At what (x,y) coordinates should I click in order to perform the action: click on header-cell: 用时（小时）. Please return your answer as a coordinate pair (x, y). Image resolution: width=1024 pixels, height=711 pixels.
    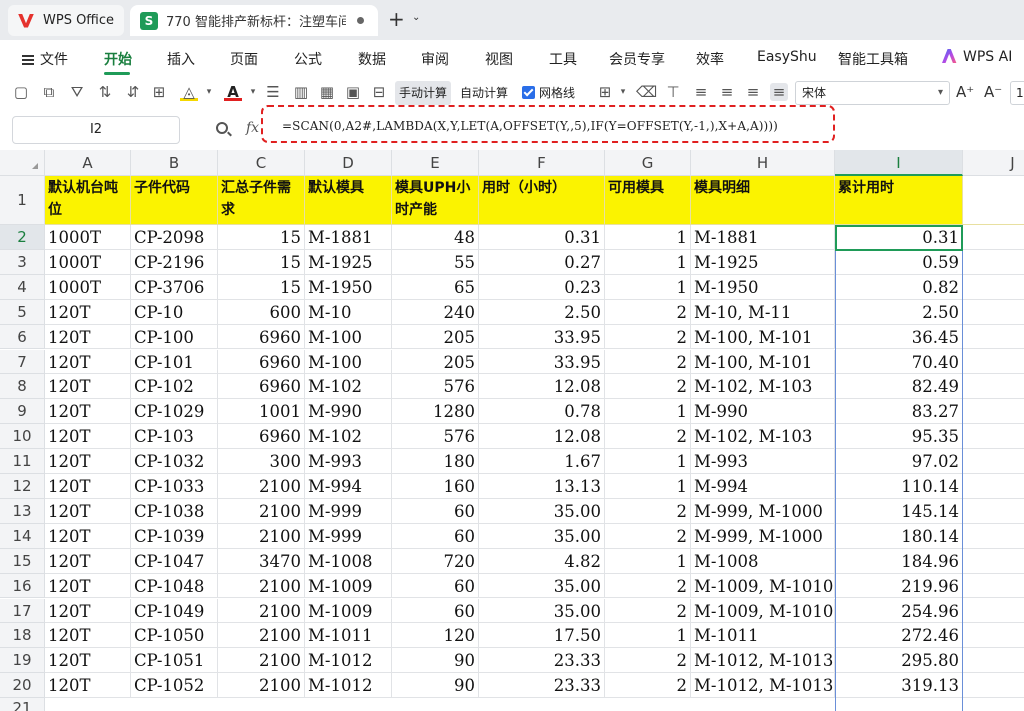
    Looking at the image, I should click on (542, 200).